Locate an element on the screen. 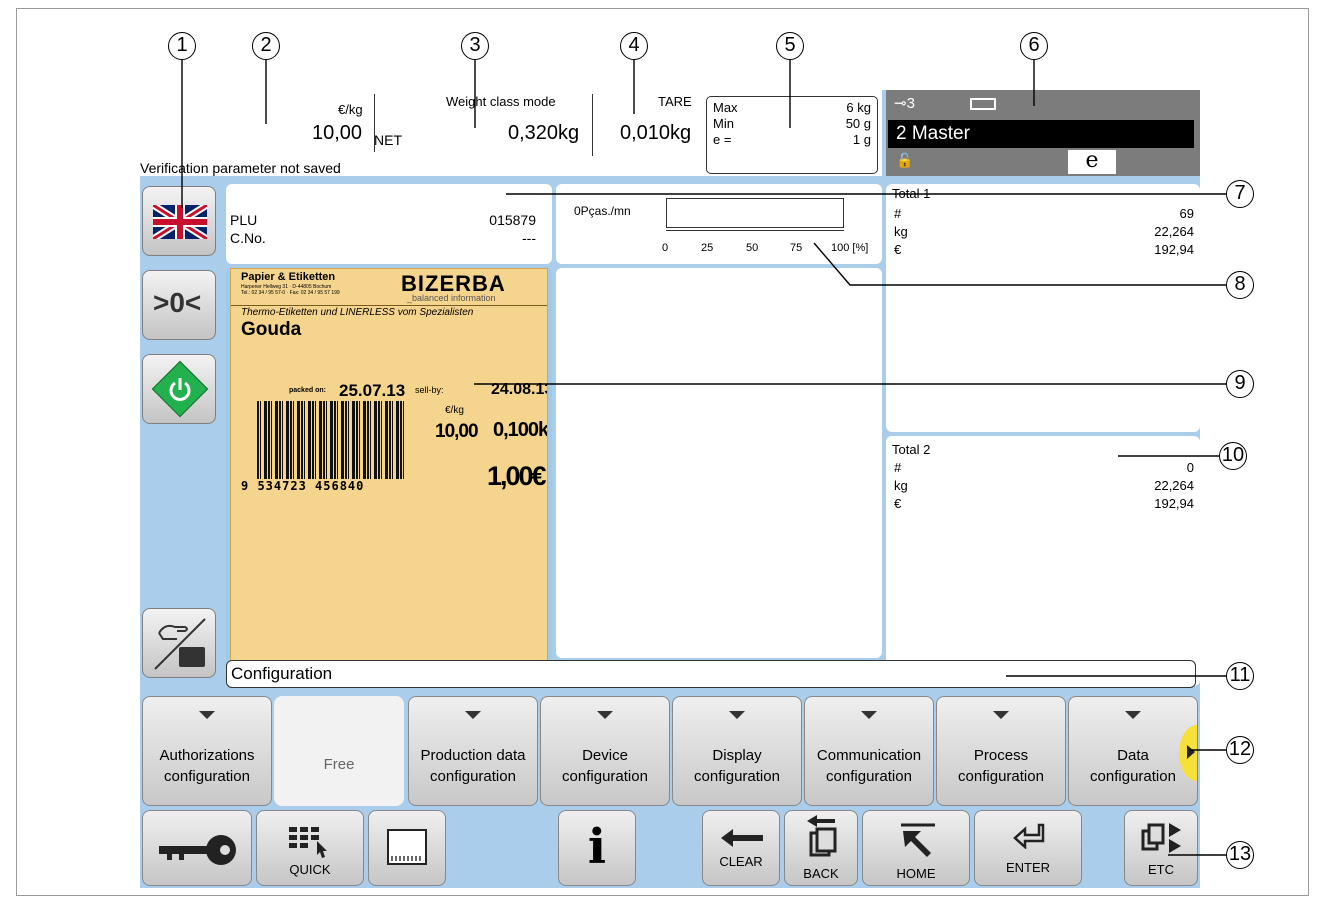  callout-marker: 3 is located at coordinates (475, 46).